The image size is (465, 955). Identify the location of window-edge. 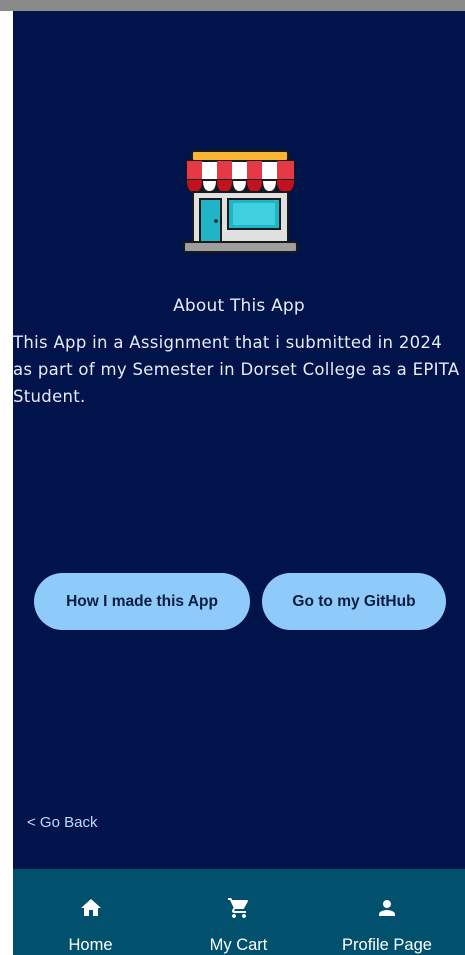
(6, 483).